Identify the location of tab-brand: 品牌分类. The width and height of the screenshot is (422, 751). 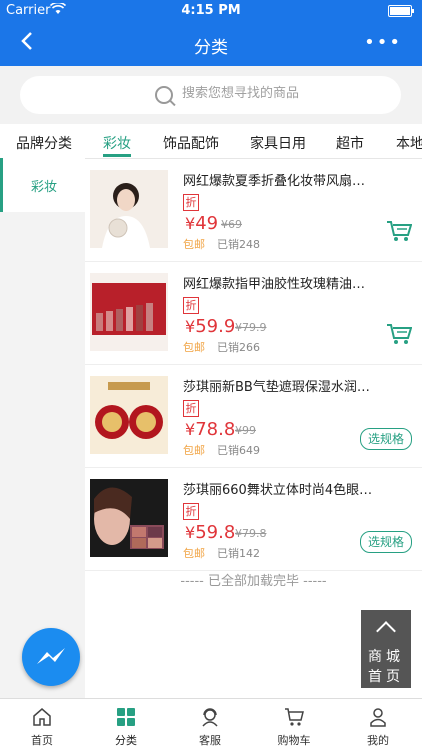
(44, 143).